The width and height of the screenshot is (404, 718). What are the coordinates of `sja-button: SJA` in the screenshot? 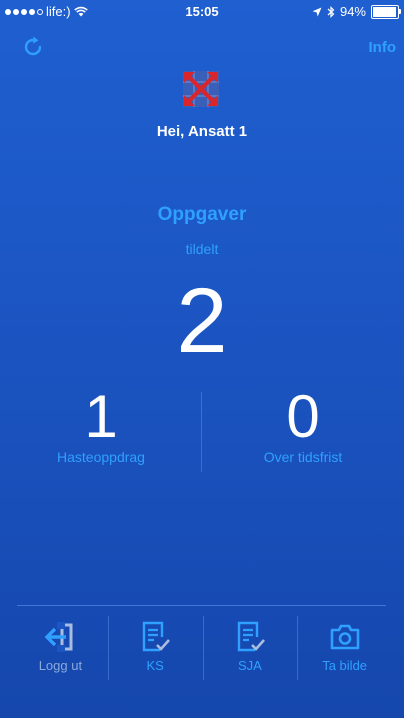 It's located at (250, 648).